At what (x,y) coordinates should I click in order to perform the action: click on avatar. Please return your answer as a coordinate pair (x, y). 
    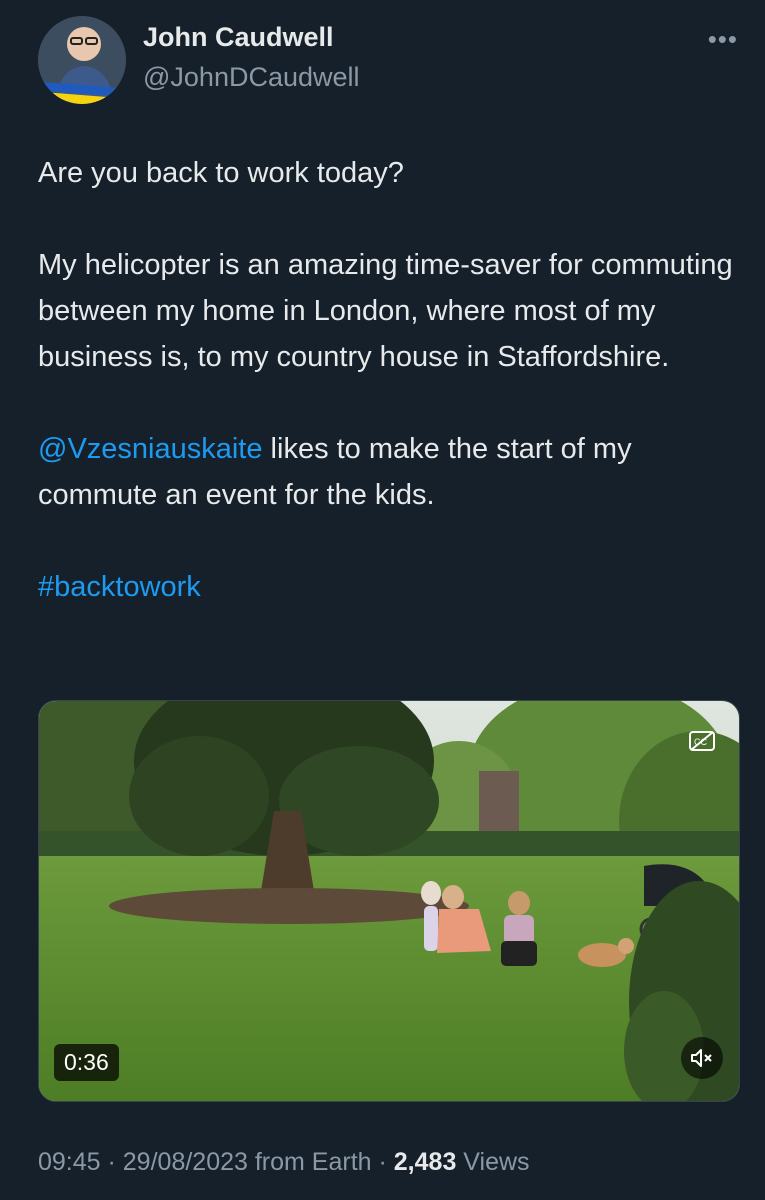
    Looking at the image, I should click on (82, 60).